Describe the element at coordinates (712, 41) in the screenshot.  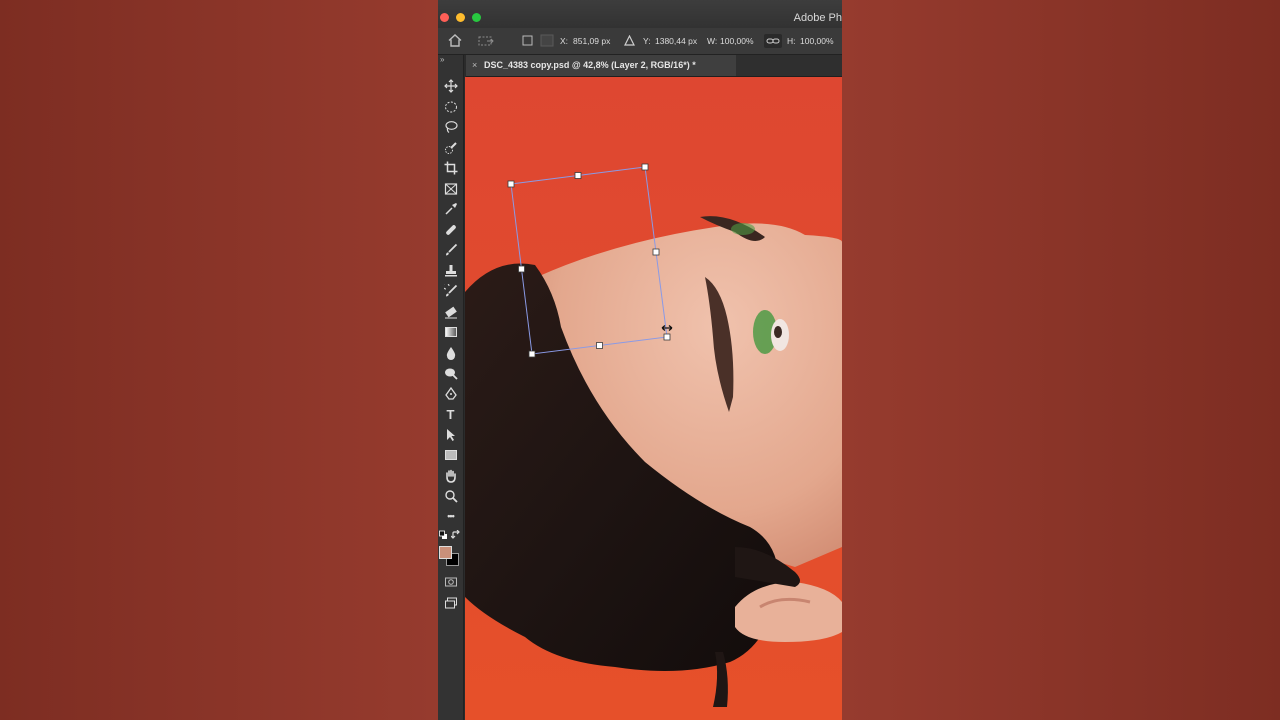
I see `w-label: W:` at that location.